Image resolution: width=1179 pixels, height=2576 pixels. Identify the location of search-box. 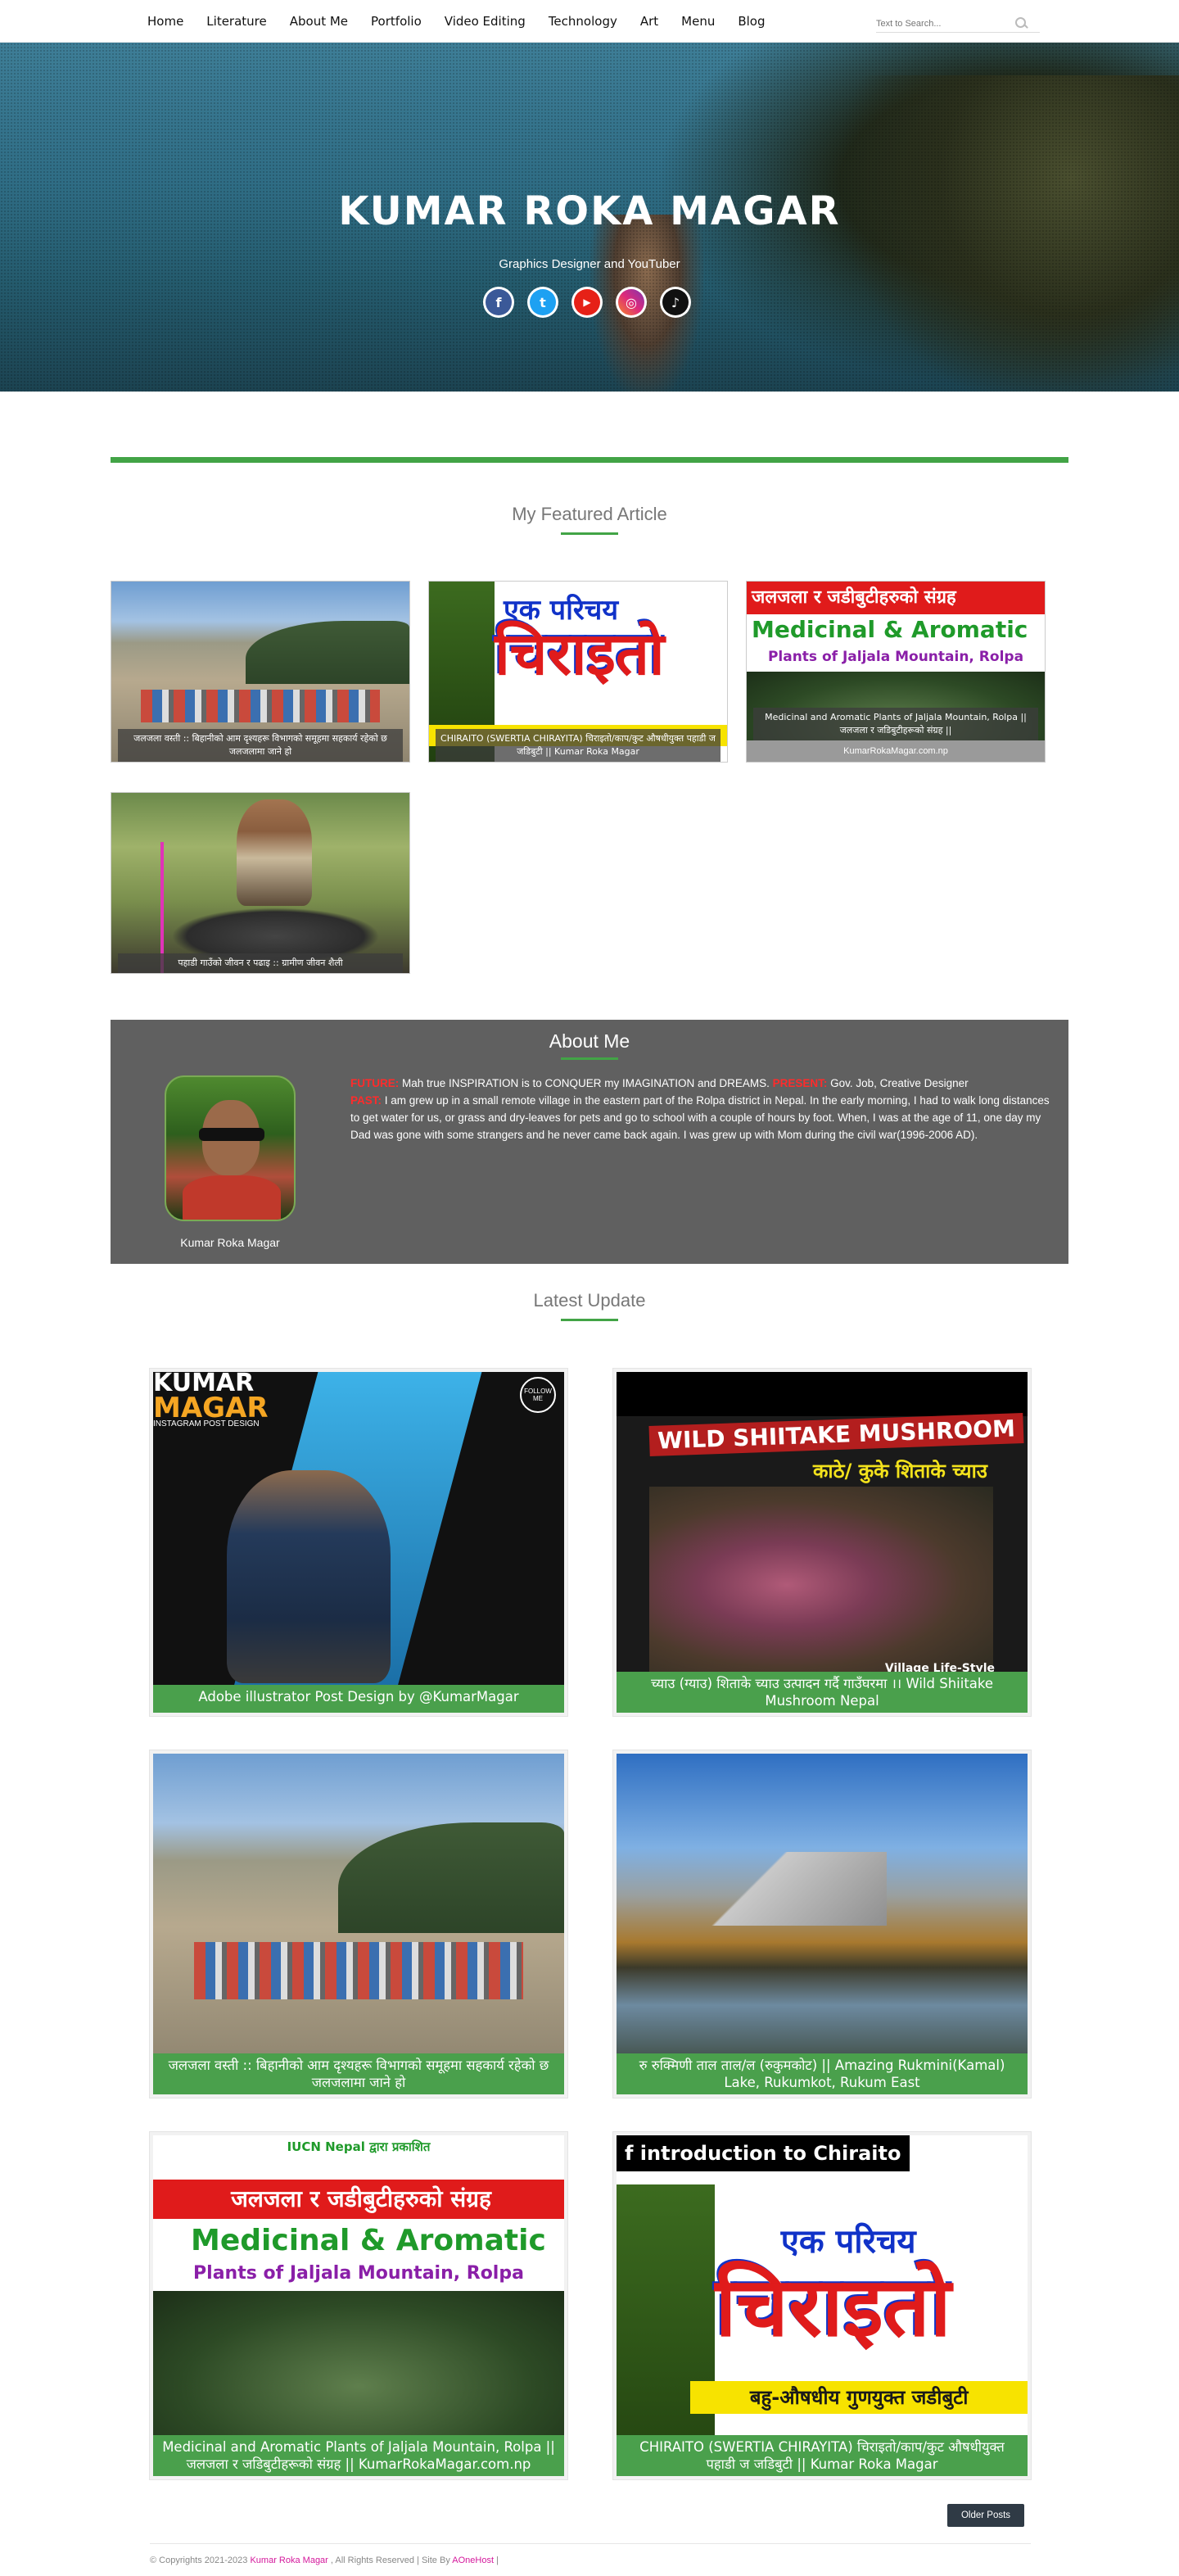
(958, 24).